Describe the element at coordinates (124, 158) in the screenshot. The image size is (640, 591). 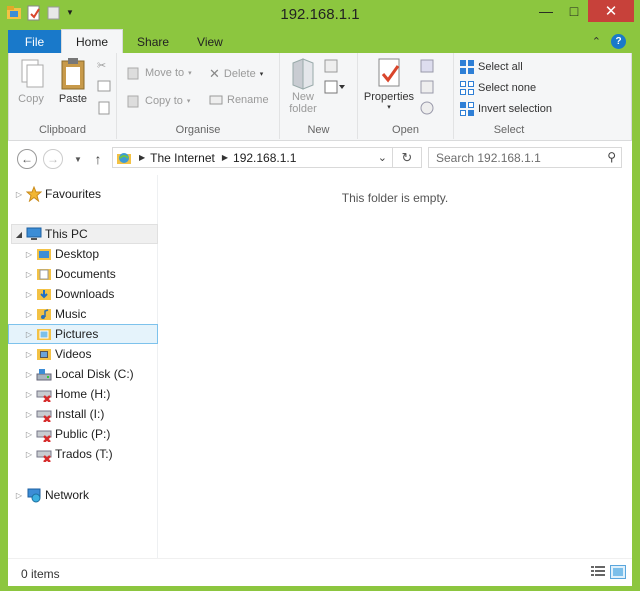
I see `internet-icon` at that location.